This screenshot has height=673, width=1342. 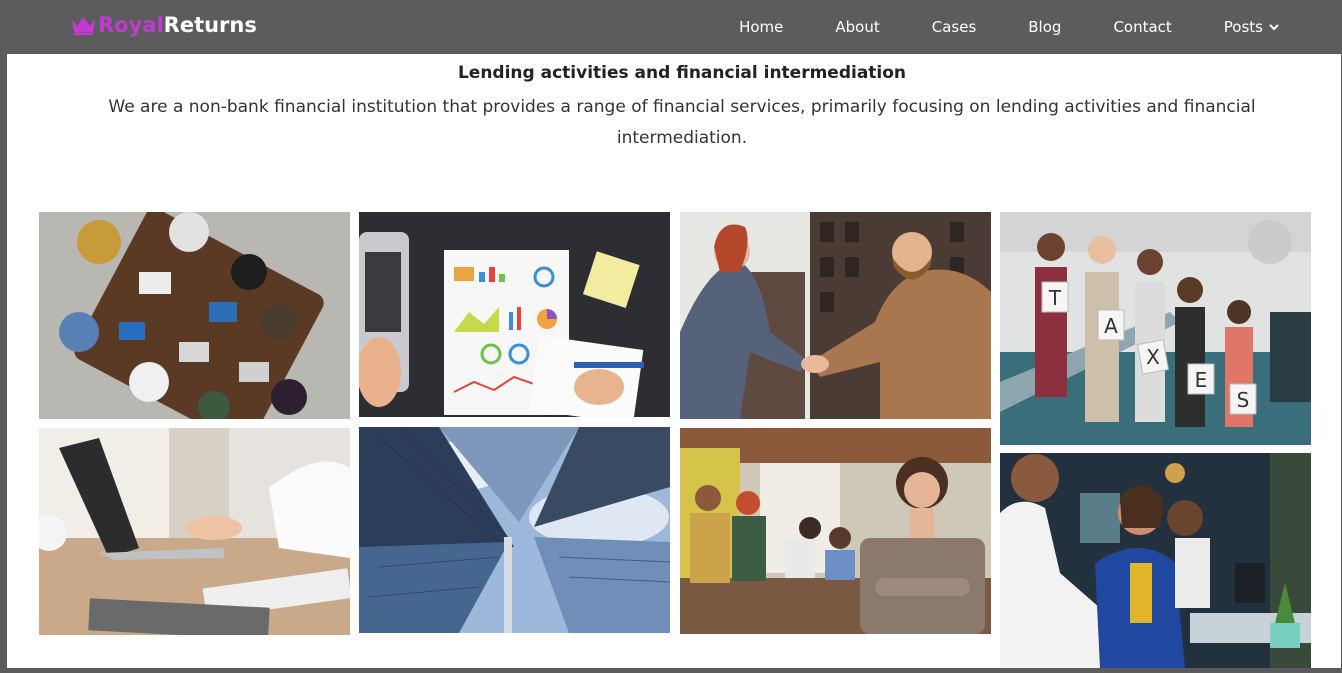 I want to click on brand-logo: Royal Returns, so click(x=164, y=25).